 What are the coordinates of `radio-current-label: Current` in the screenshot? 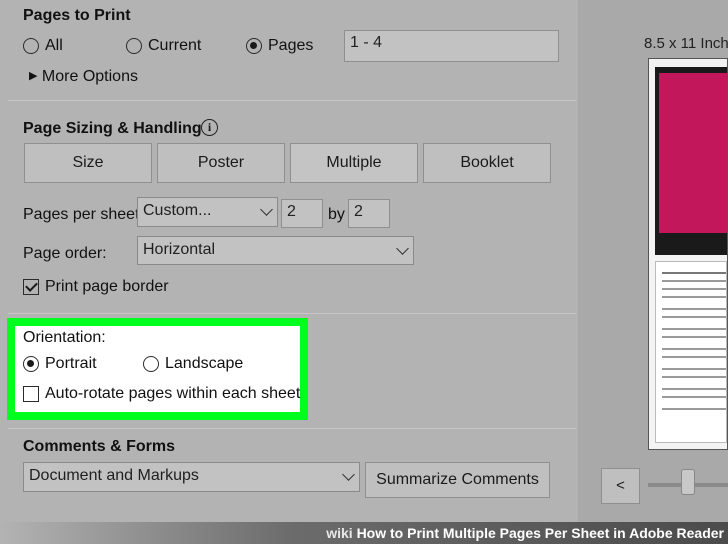 It's located at (174, 46).